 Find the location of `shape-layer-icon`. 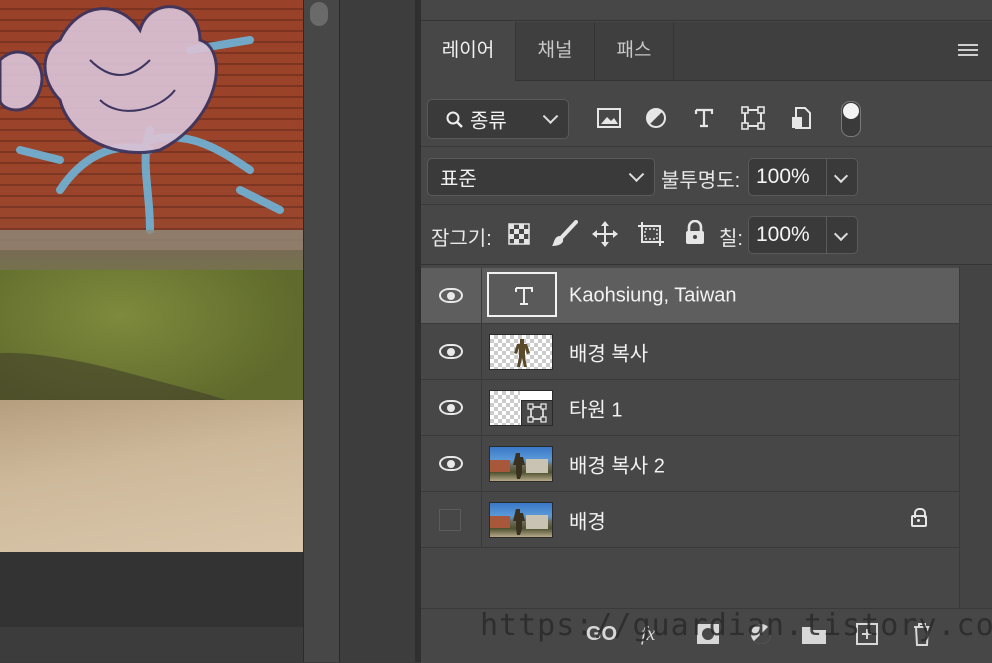

shape-layer-icon is located at coordinates (537, 413).